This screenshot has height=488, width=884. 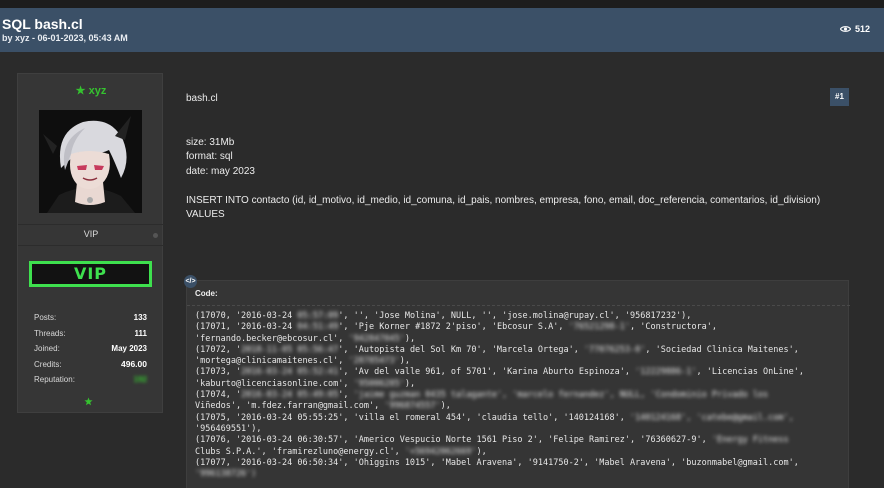 What do you see at coordinates (379, 383) in the screenshot?
I see `code-text-blurred: '95006285'` at bounding box center [379, 383].